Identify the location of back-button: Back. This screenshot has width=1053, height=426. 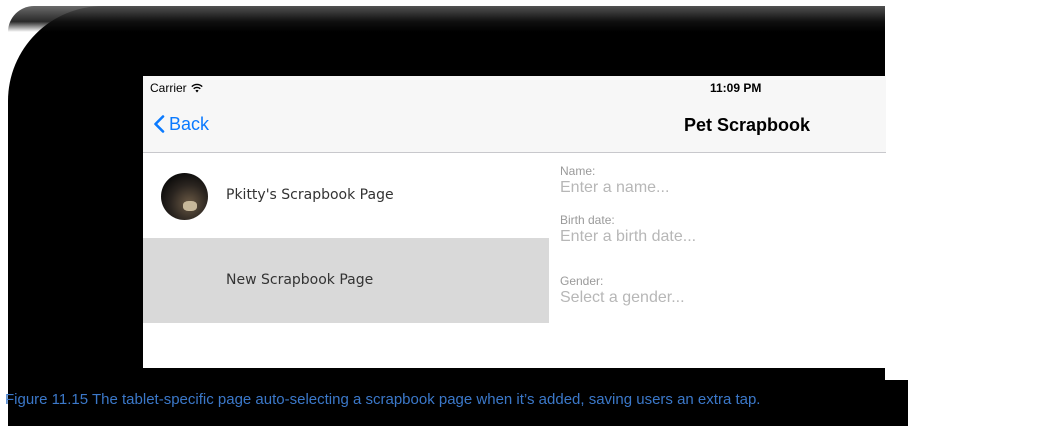
(181, 124).